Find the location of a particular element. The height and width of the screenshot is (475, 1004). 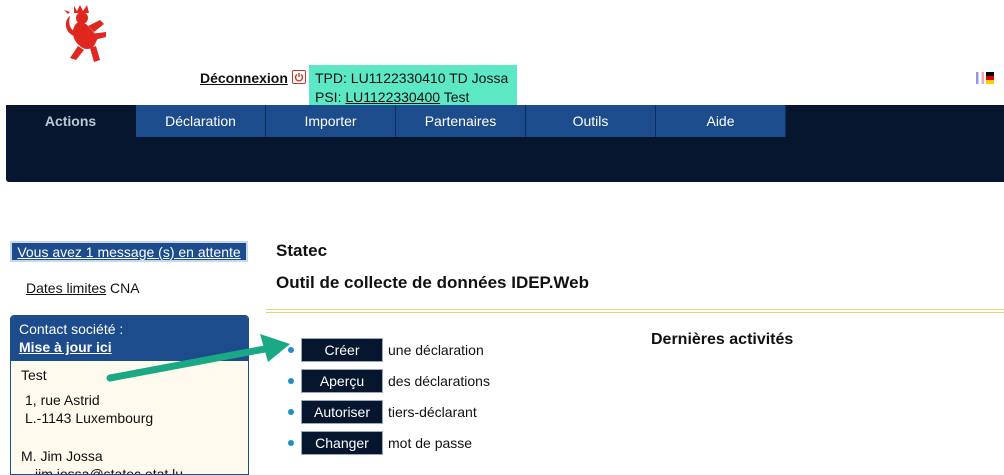

contact-person: M. Jim Jossa is located at coordinates (62, 456).